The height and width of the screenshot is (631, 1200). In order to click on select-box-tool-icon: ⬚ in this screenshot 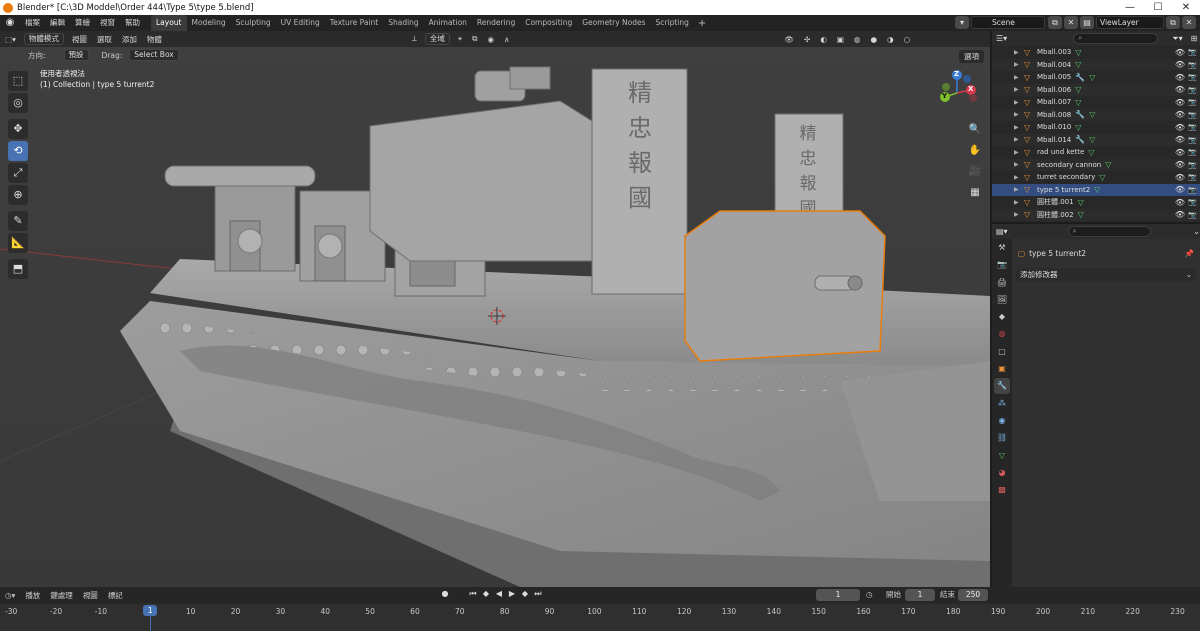, I will do `click(18, 81)`.